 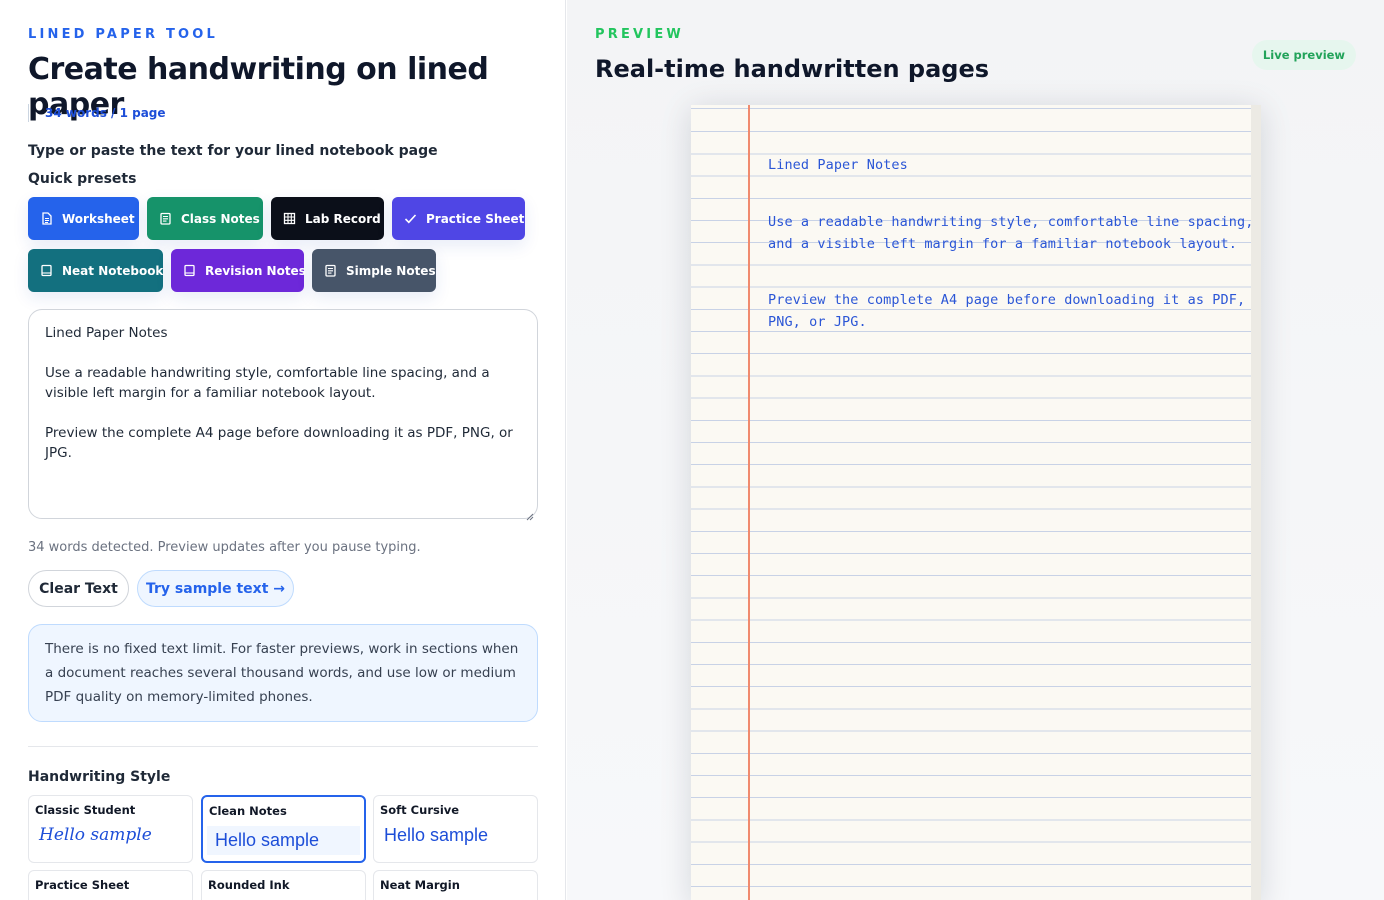 I want to click on preview-title: Real-time handwritten pages, so click(x=792, y=69).